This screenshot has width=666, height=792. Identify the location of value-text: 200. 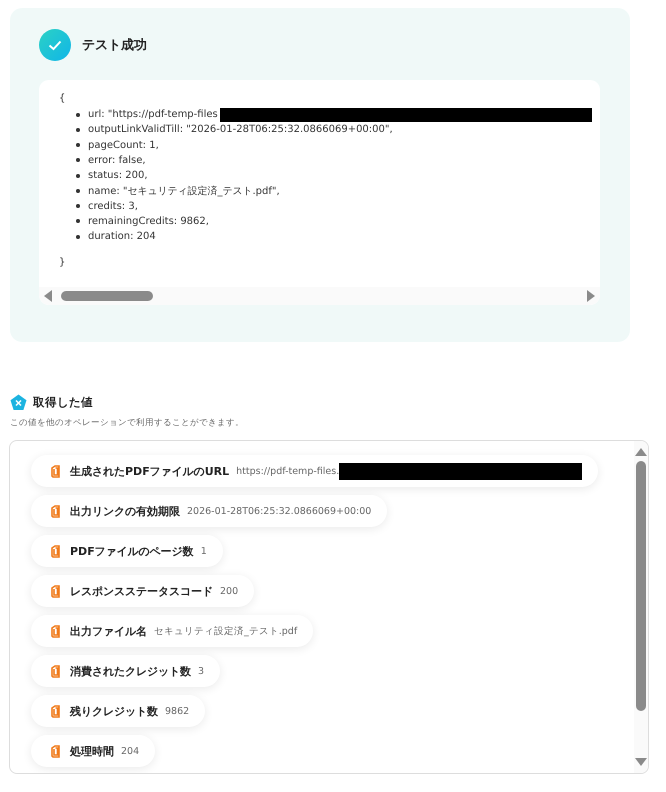
(229, 591).